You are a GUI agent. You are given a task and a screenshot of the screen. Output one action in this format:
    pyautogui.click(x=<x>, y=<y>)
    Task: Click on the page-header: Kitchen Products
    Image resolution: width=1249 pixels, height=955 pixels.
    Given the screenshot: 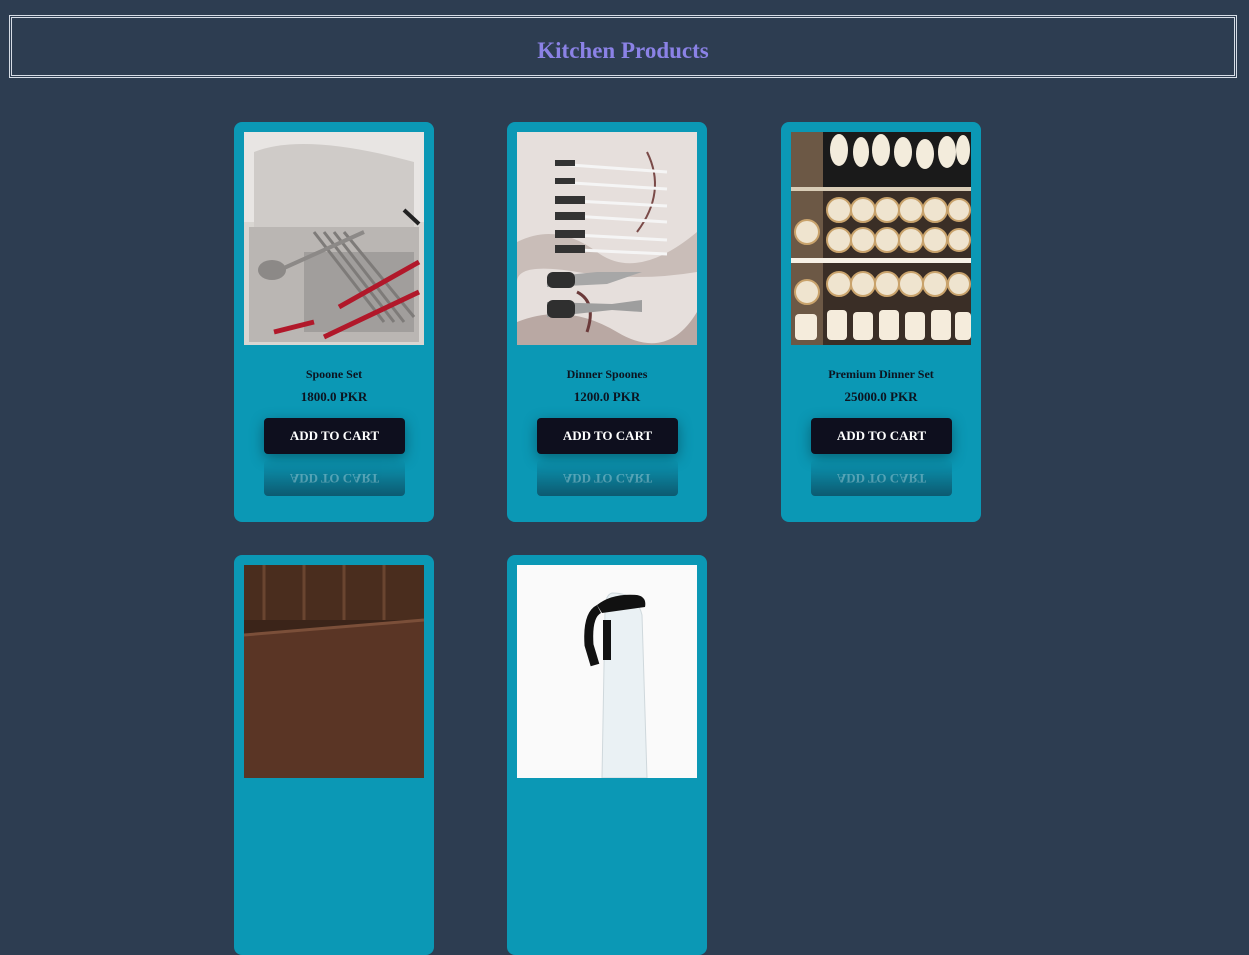 What is the action you would take?
    pyautogui.click(x=623, y=46)
    